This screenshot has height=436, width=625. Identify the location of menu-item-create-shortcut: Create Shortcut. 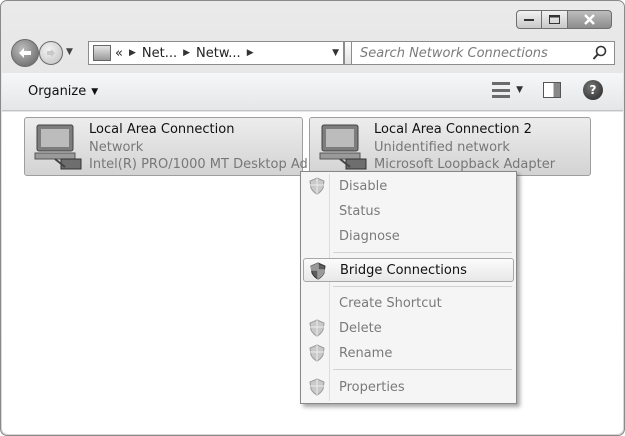
(408, 303).